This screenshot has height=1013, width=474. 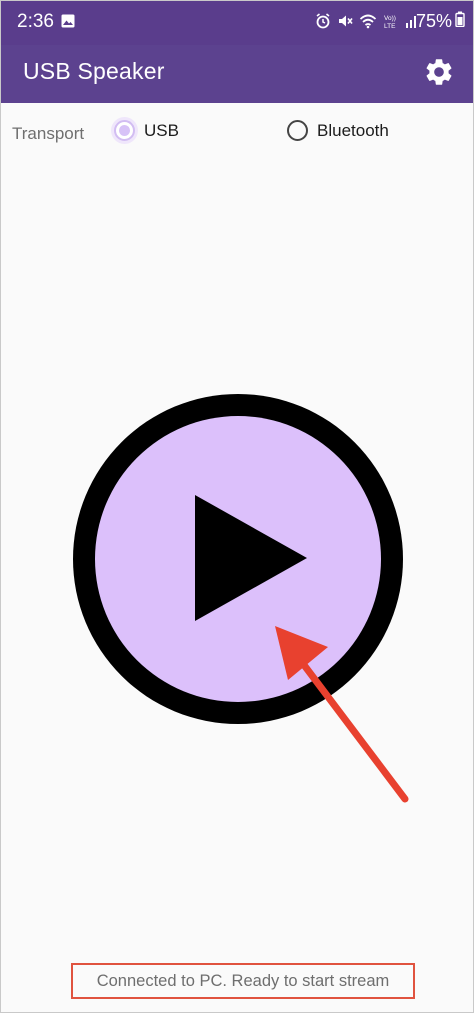 I want to click on image-icon, so click(x=68, y=23).